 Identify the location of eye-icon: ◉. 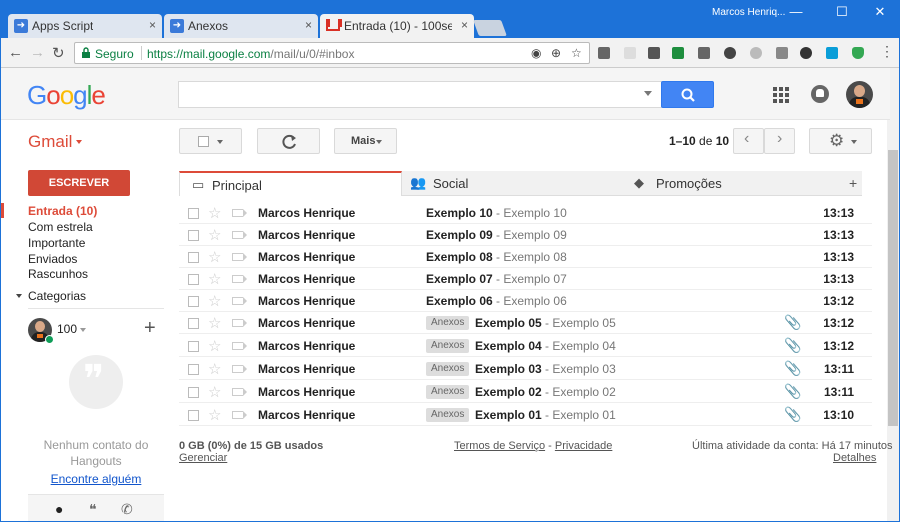
(536, 53).